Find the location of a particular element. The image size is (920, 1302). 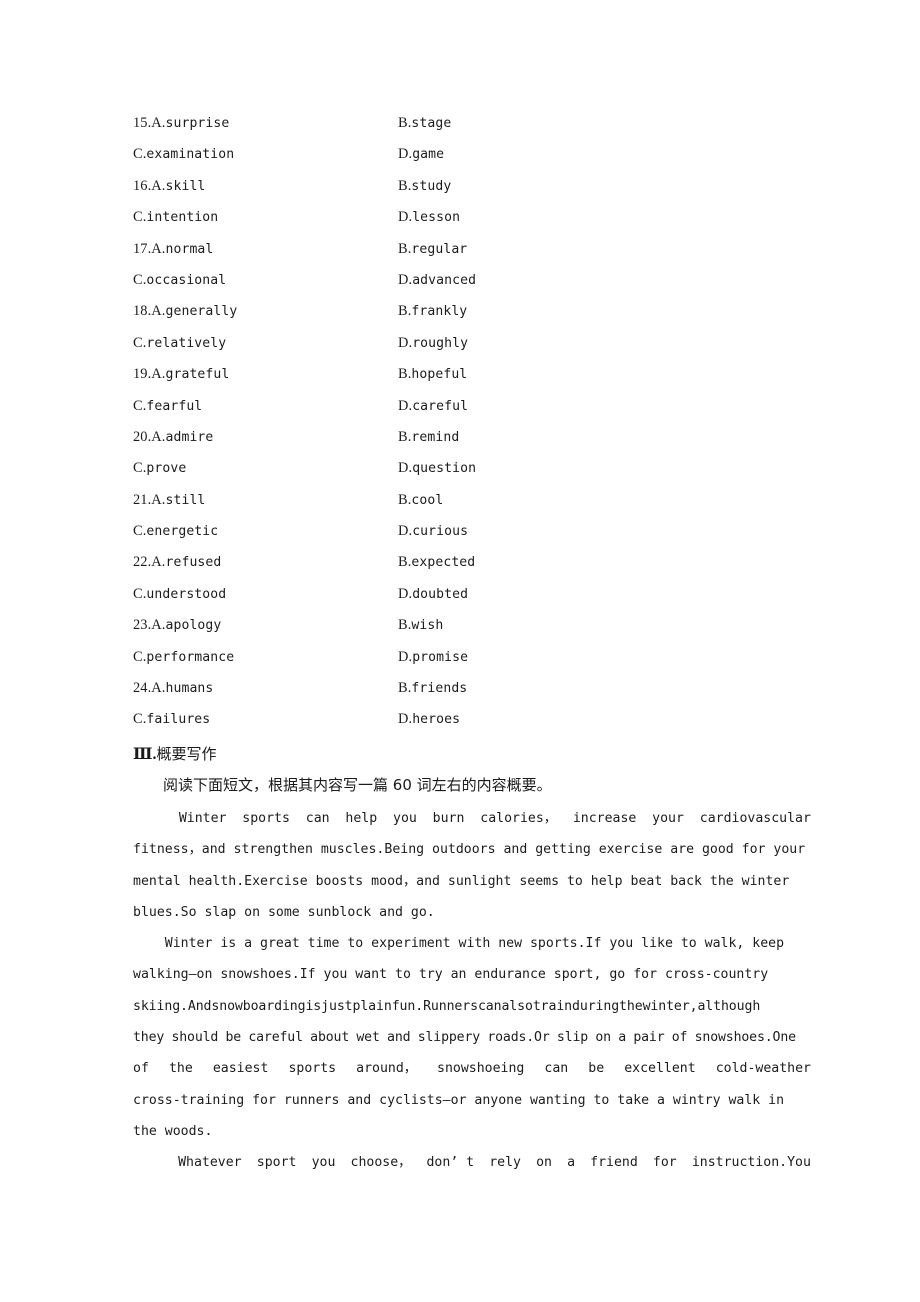

passage-word: your is located at coordinates (668, 818).